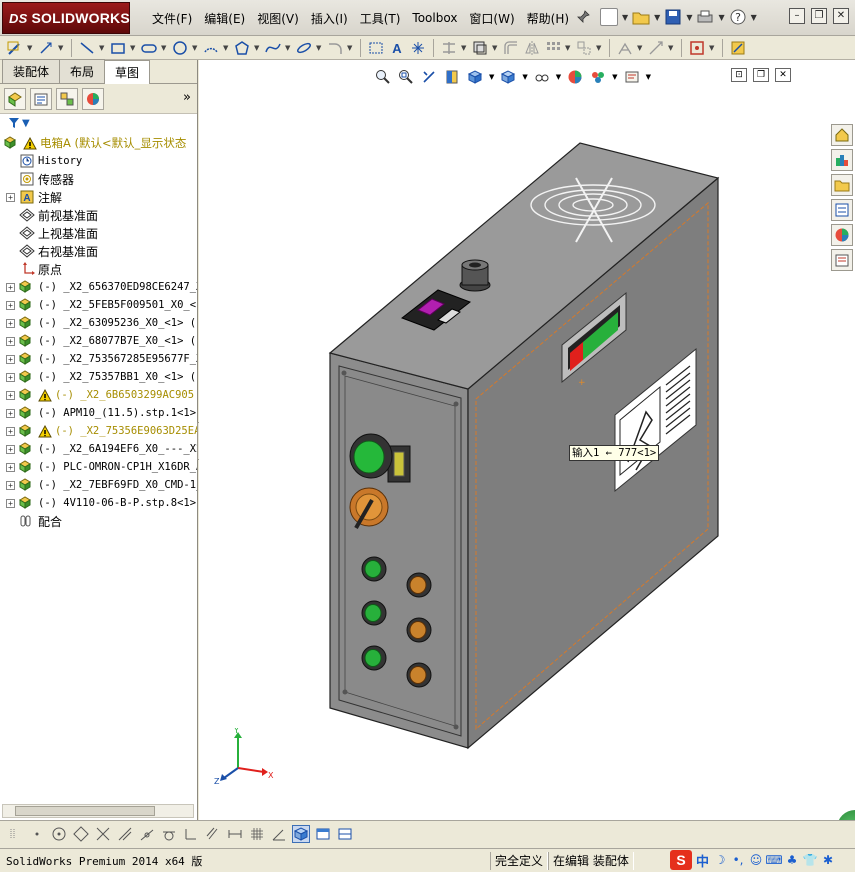 The image size is (855, 872). I want to click on apply-scene-icon, so click(598, 77).